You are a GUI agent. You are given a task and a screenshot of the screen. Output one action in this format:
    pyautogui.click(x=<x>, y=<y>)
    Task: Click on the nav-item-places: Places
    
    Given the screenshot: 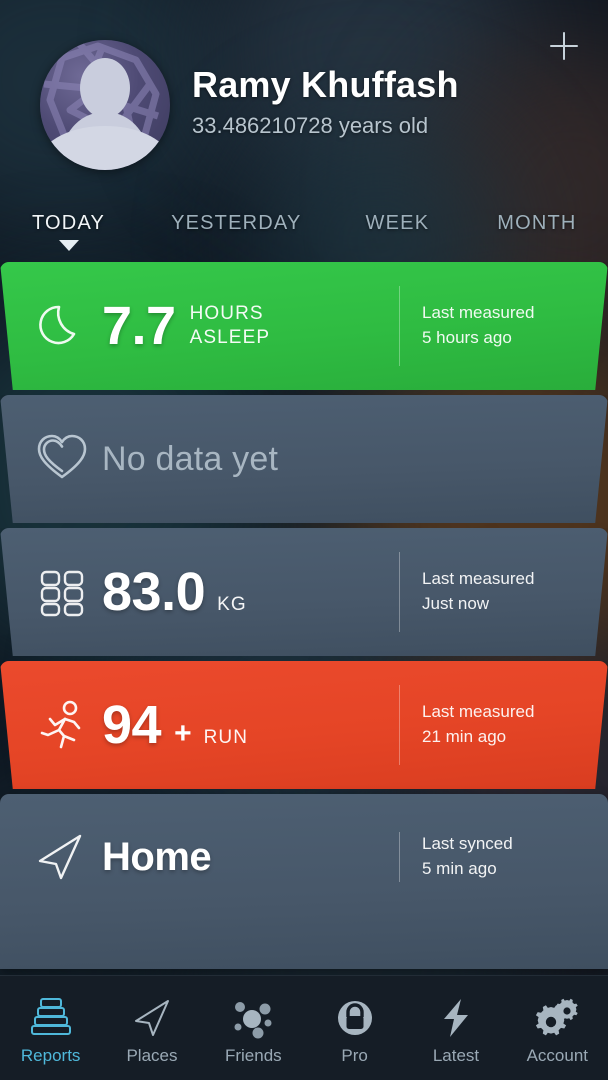 What is the action you would take?
    pyautogui.click(x=151, y=1028)
    